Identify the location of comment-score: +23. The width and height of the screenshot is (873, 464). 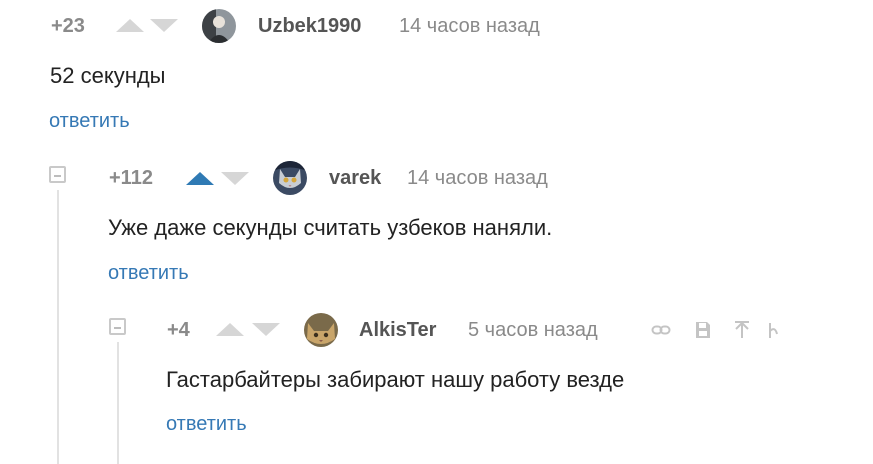
(68, 26).